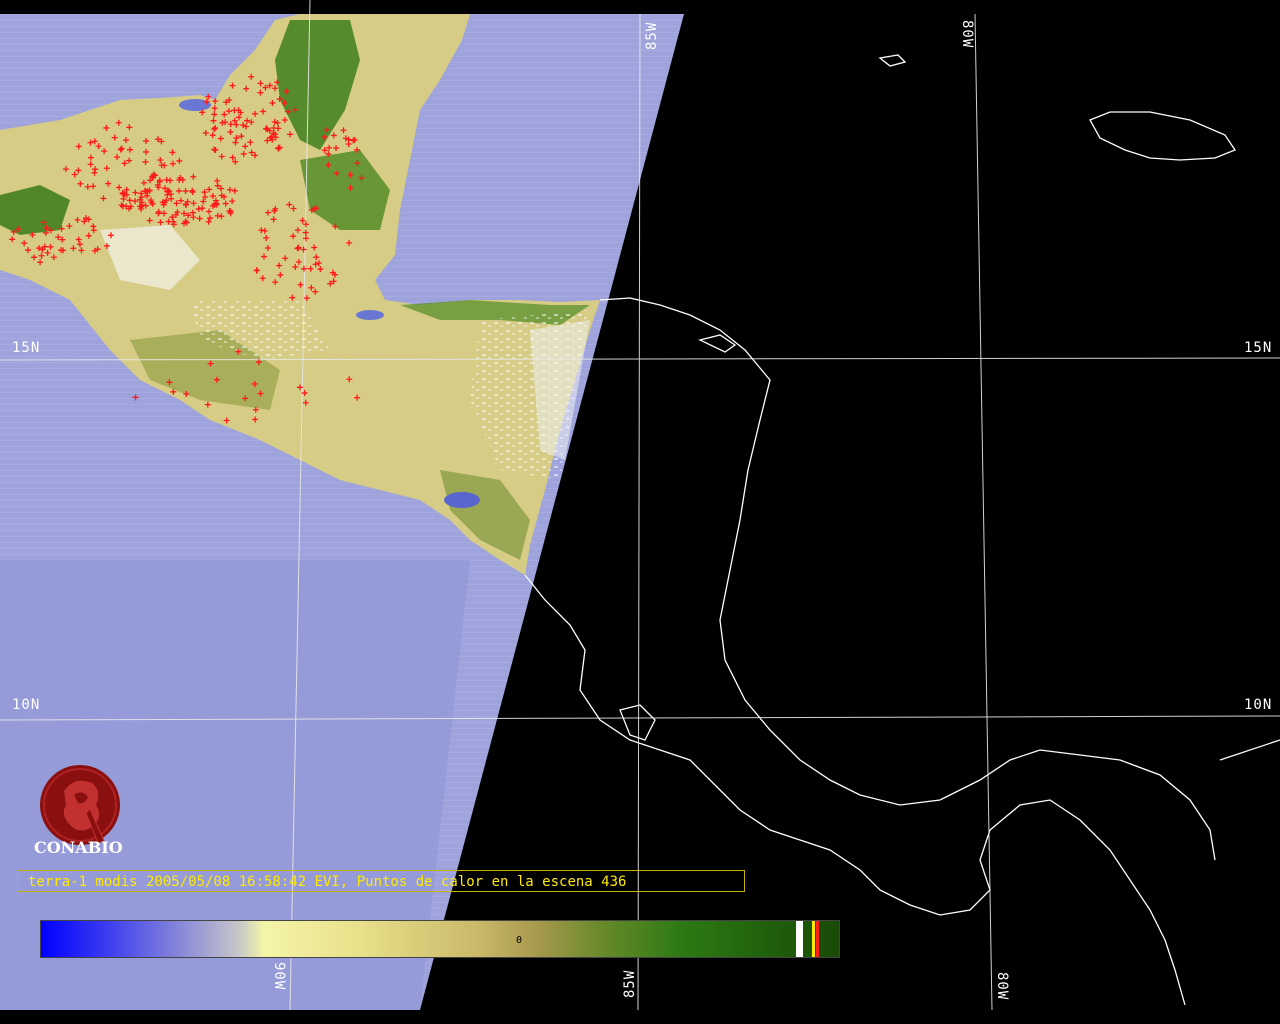 The width and height of the screenshot is (1280, 1024). I want to click on colorbar-yellow-band, so click(813, 939).